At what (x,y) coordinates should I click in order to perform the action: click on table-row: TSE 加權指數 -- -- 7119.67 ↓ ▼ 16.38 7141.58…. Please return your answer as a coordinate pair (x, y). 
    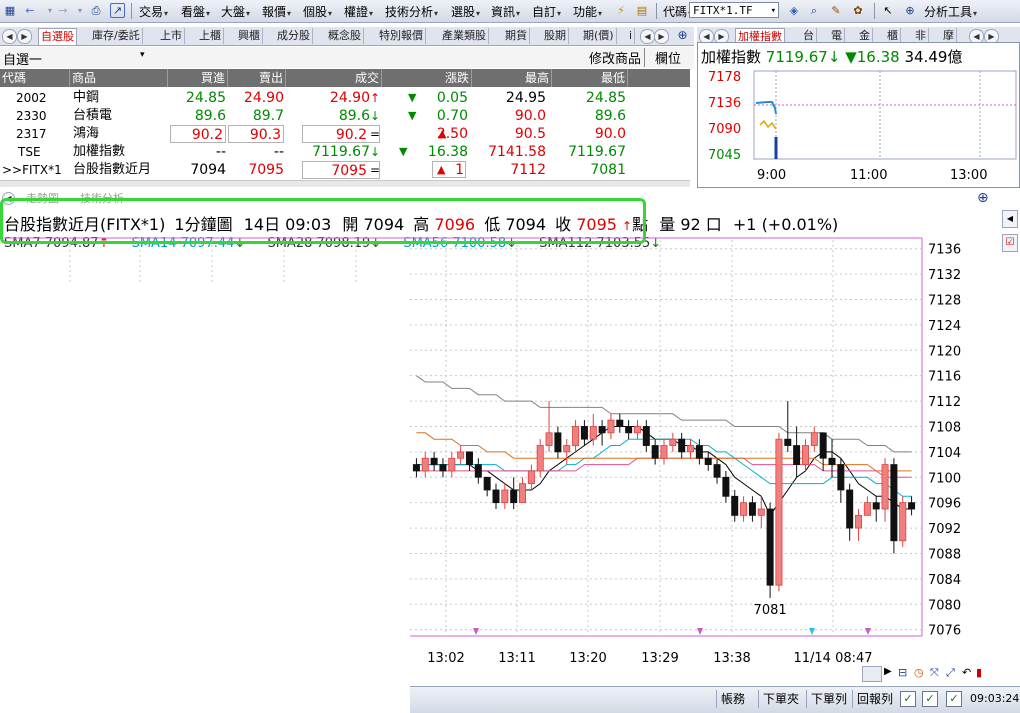
    Looking at the image, I should click on (345, 152).